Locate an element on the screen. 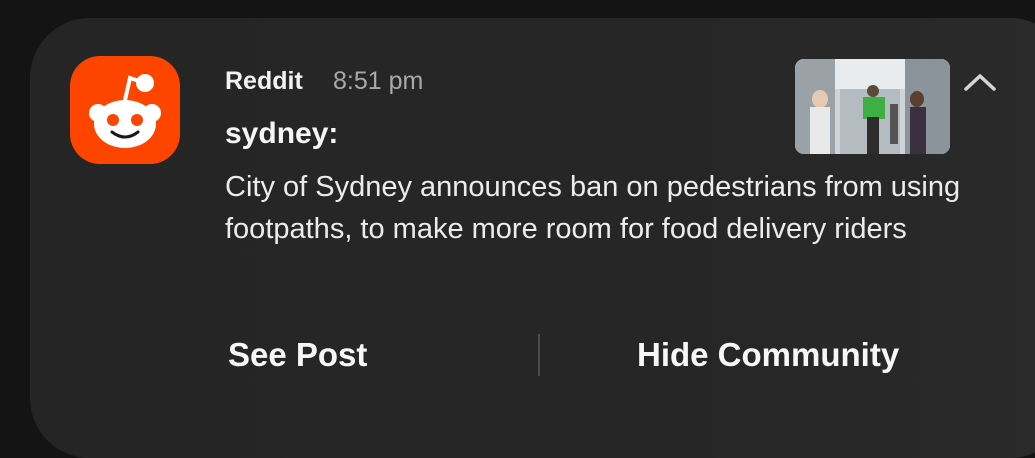 The width and height of the screenshot is (1035, 458). chevron-up-icon is located at coordinates (980, 82).